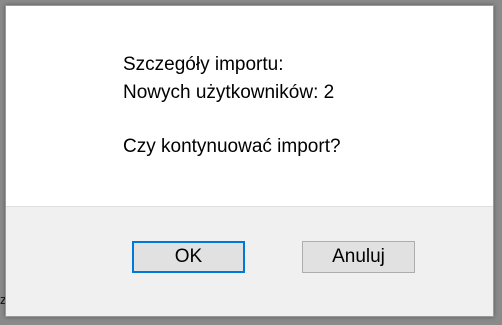  What do you see at coordinates (203, 64) in the screenshot?
I see `import-details-heading: Szczegóły importu:` at bounding box center [203, 64].